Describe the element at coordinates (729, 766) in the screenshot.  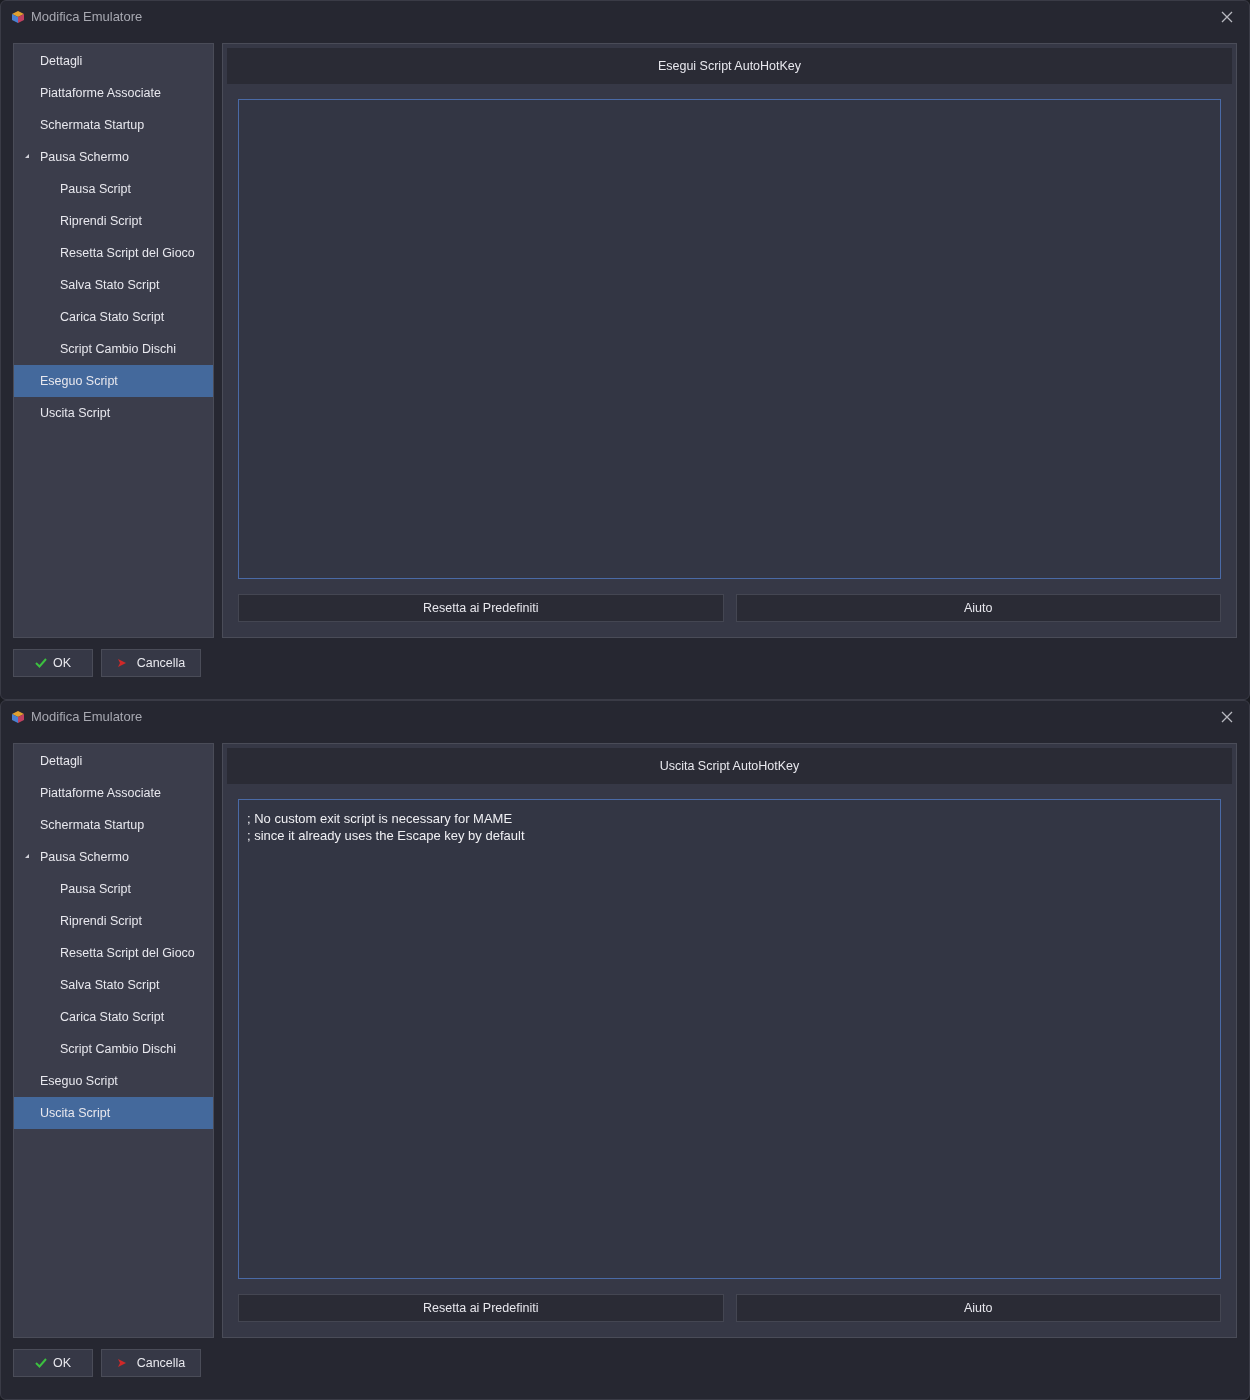
I see `panel-header: Uscita Script AutoHotKey` at that location.